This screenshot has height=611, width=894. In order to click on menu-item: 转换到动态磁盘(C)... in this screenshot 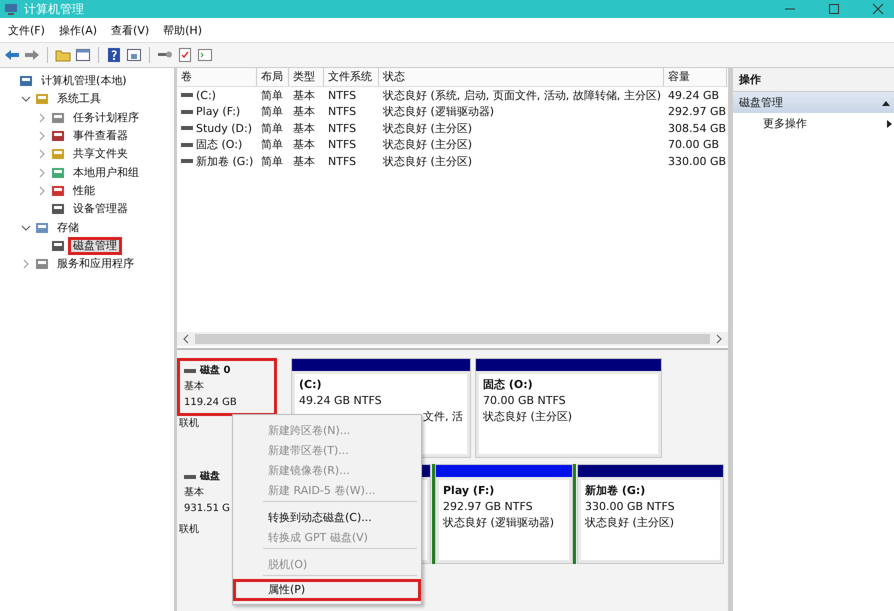, I will do `click(327, 515)`.